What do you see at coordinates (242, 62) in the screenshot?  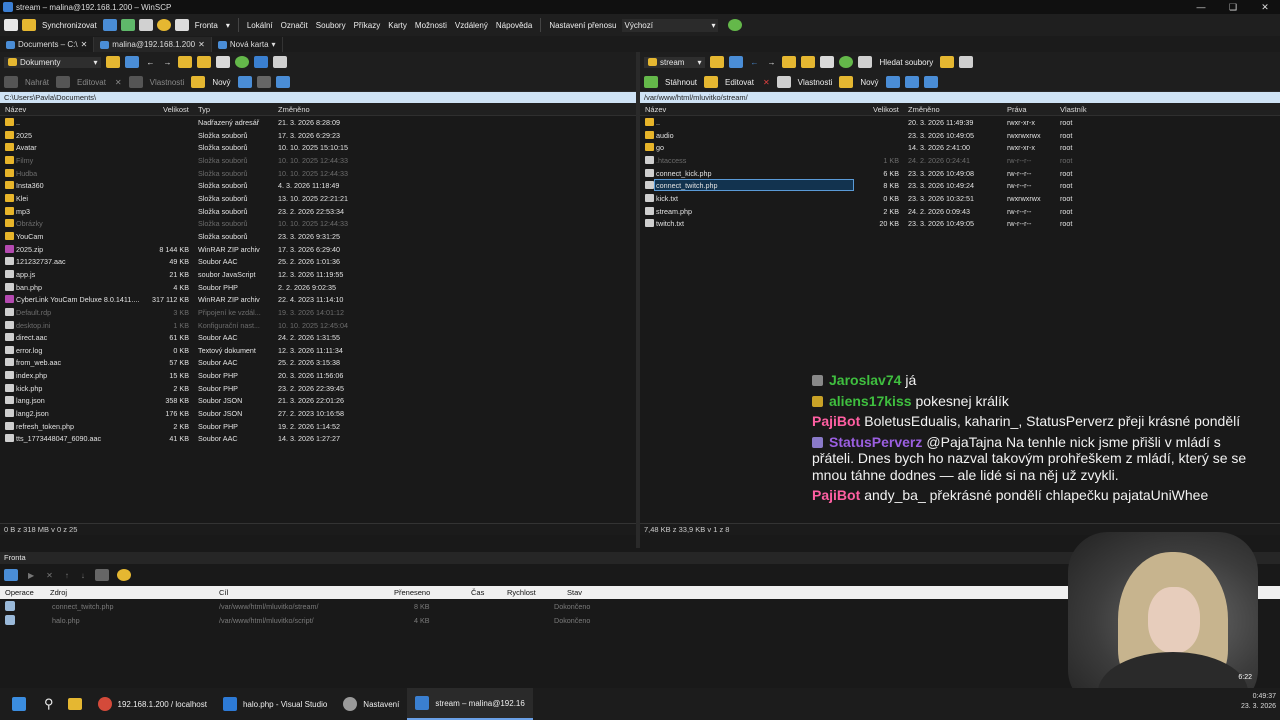 I see `refresh-icon` at bounding box center [242, 62].